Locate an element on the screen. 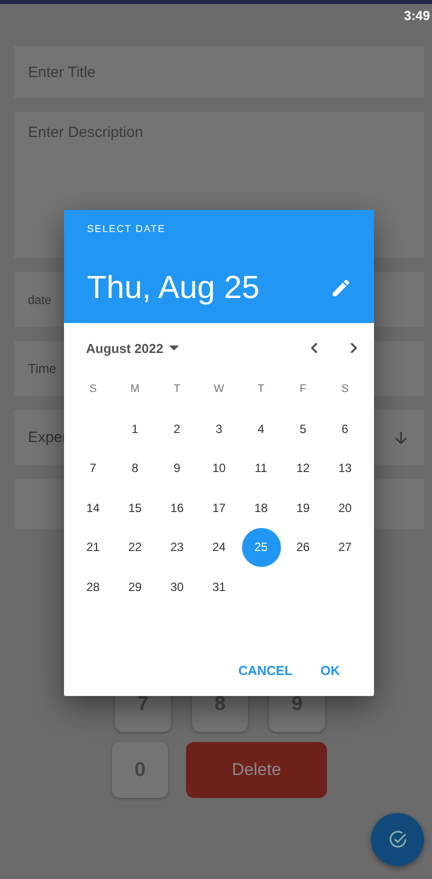 The width and height of the screenshot is (432, 879). calendar-day: 8 is located at coordinates (135, 468).